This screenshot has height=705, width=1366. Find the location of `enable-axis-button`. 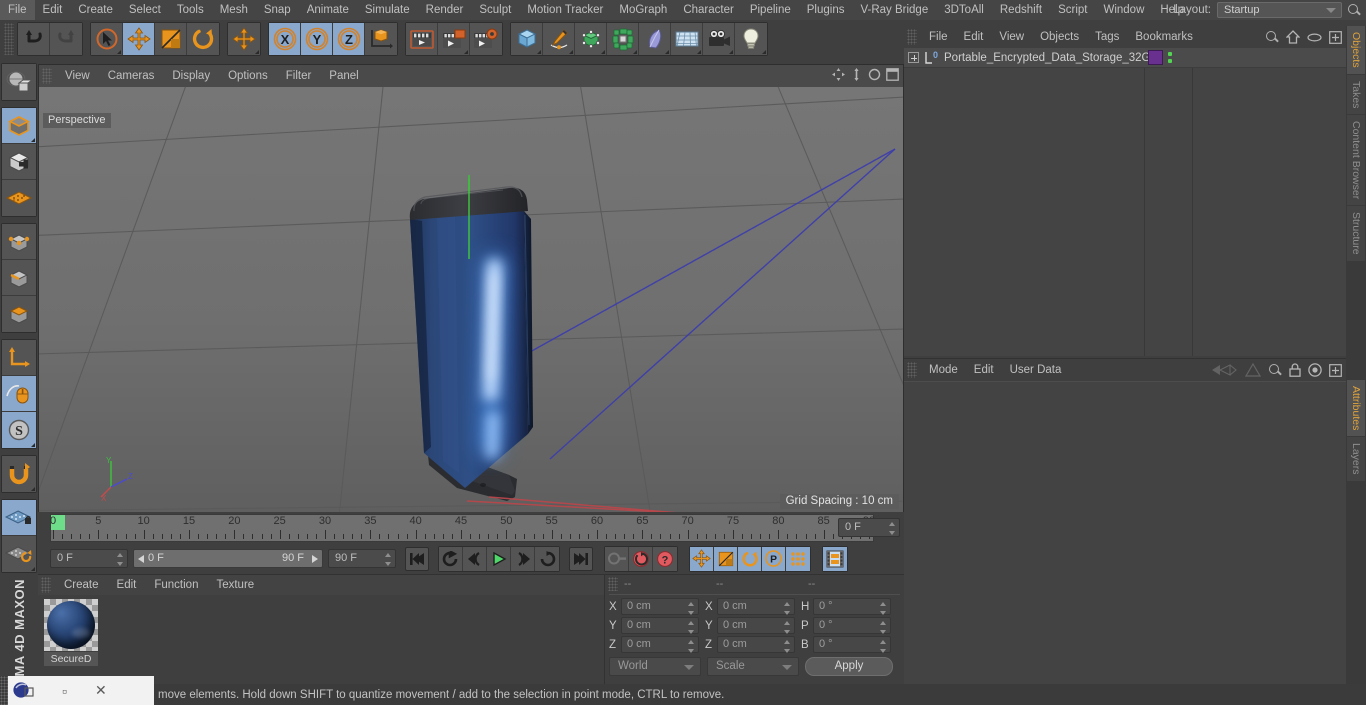

enable-axis-button is located at coordinates (19, 358).